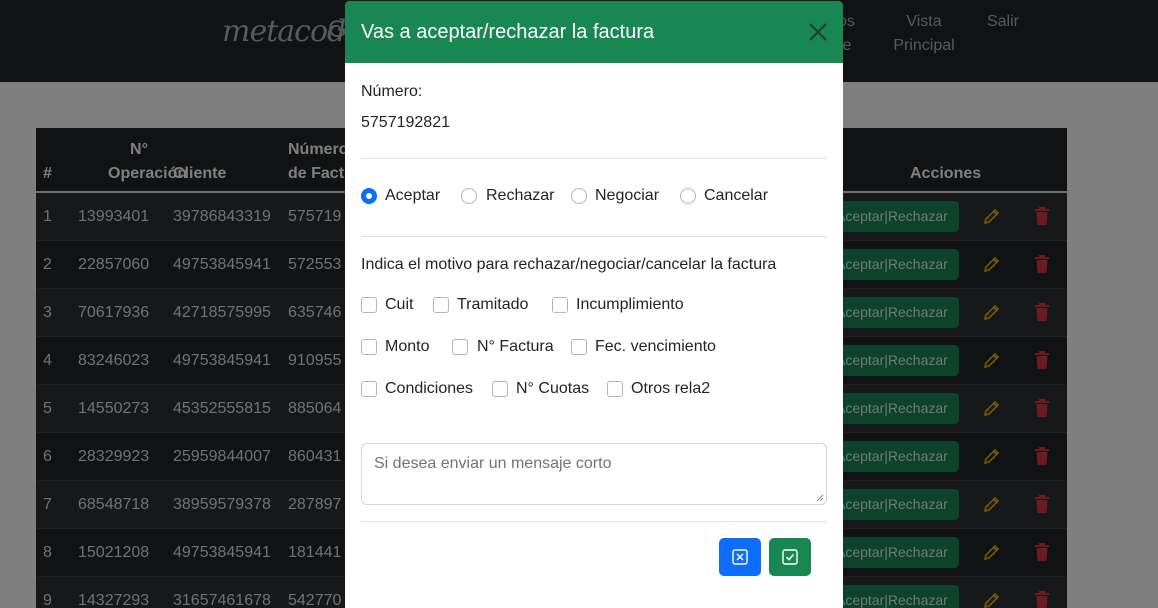 Image resolution: width=1158 pixels, height=608 pixels. What do you see at coordinates (399, 305) in the screenshot?
I see `checkbox-cuit-label: Cuit` at bounding box center [399, 305].